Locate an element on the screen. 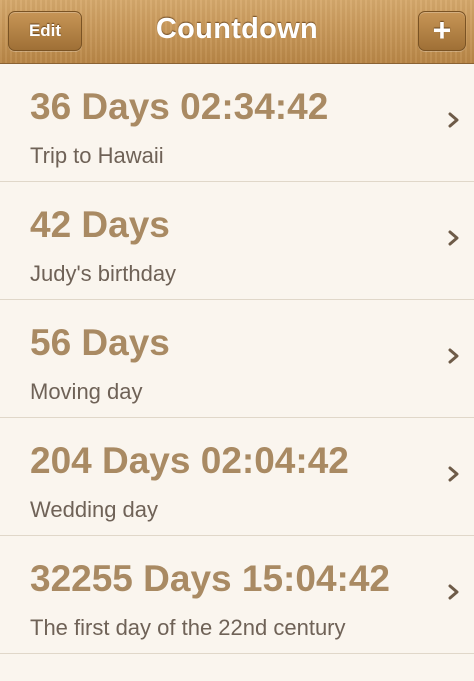 The height and width of the screenshot is (681, 474). event-label: Moving day is located at coordinates (86, 391).